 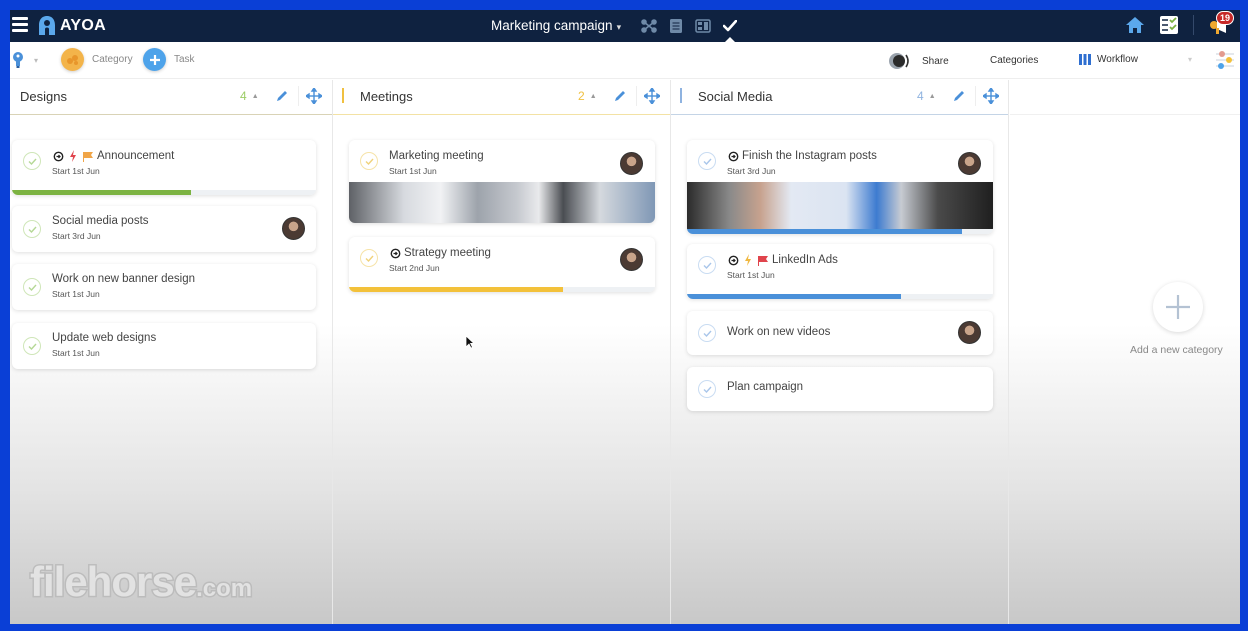 What do you see at coordinates (224, 589) in the screenshot?
I see `watermark-suffix: .com` at bounding box center [224, 589].